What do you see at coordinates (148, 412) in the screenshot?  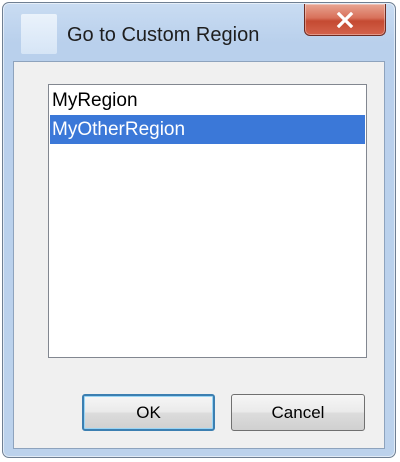 I see `ok-button: OK` at bounding box center [148, 412].